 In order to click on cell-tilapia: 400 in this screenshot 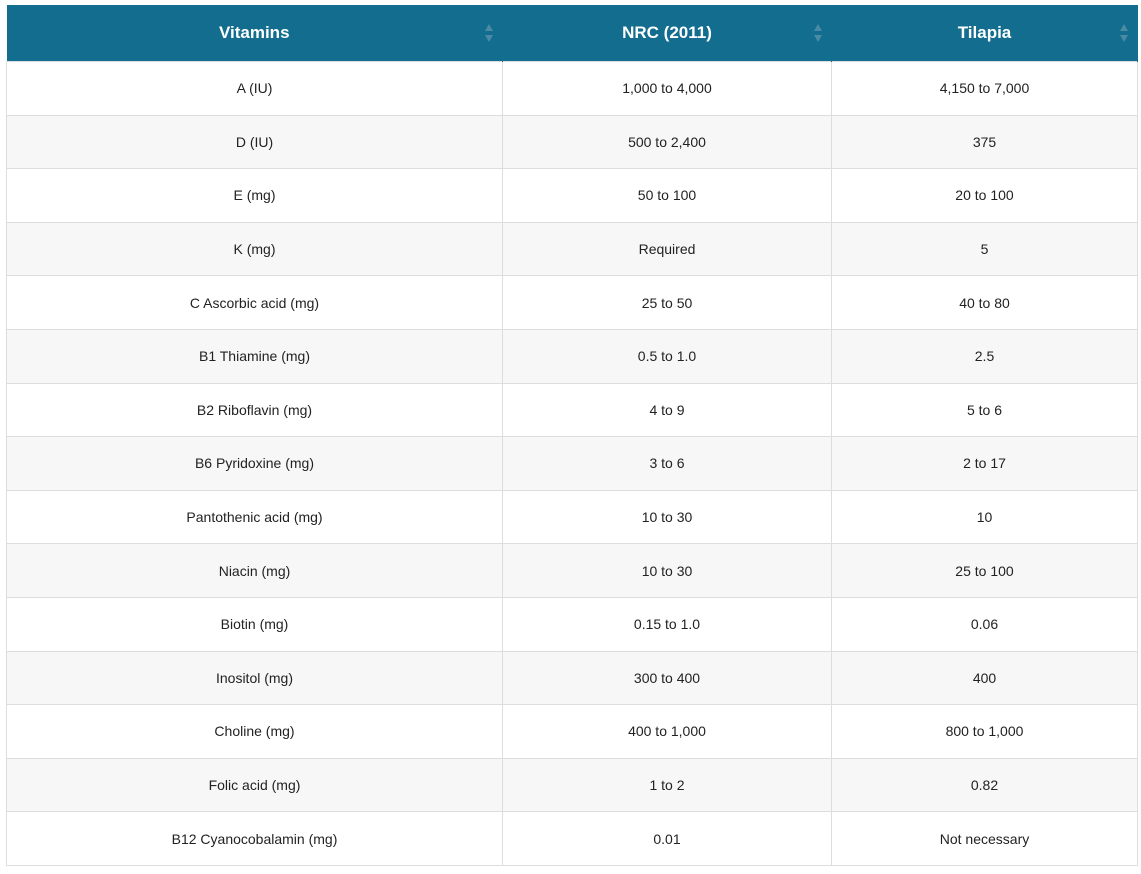, I will do `click(984, 678)`.